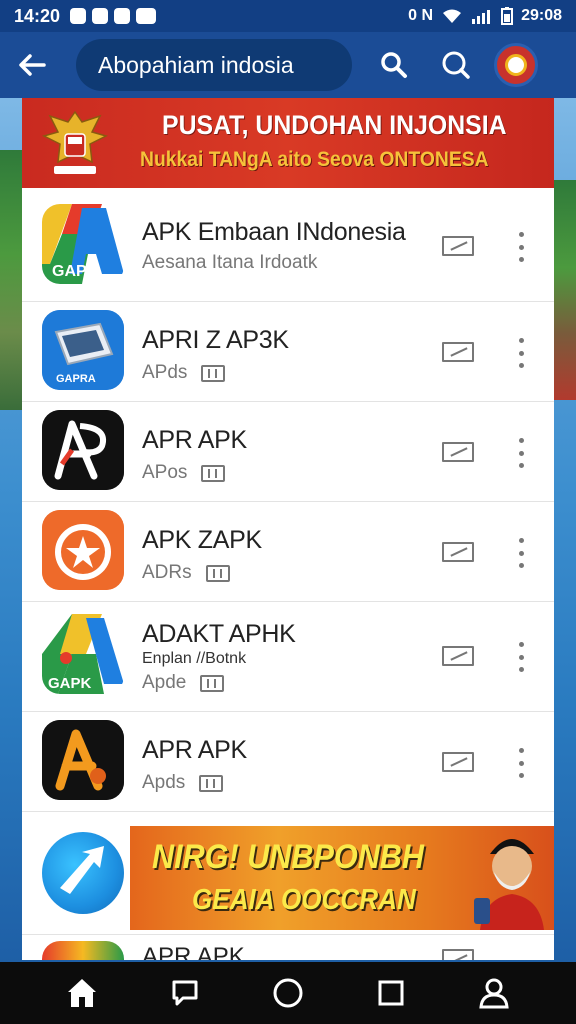  Describe the element at coordinates (274, 232) in the screenshot. I see `app-name: APK Embaan INdonesia` at that location.